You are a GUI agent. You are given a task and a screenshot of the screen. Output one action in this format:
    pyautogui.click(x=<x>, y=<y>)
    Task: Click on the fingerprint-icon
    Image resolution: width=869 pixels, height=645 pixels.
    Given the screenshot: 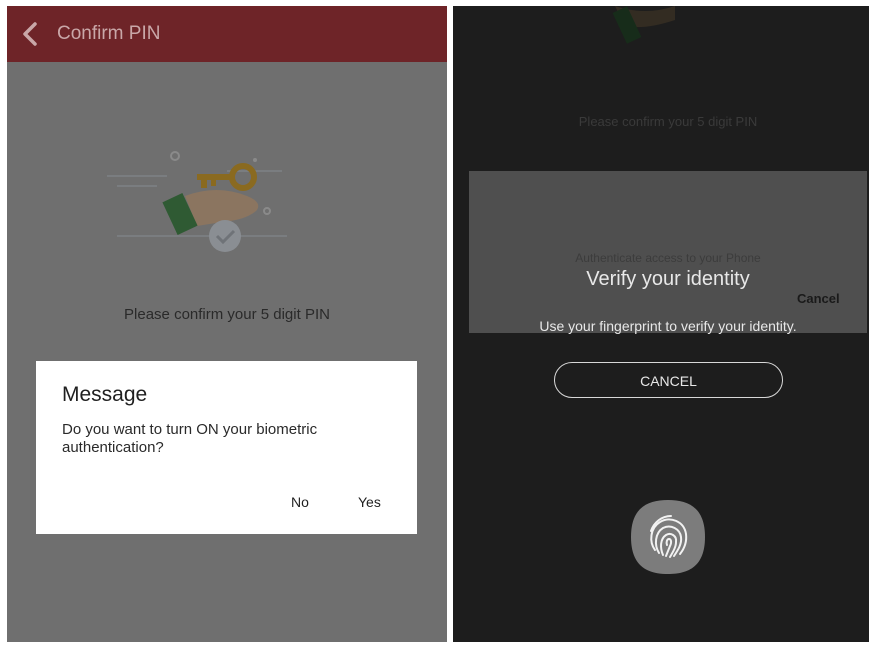 What is the action you would take?
    pyautogui.click(x=668, y=537)
    